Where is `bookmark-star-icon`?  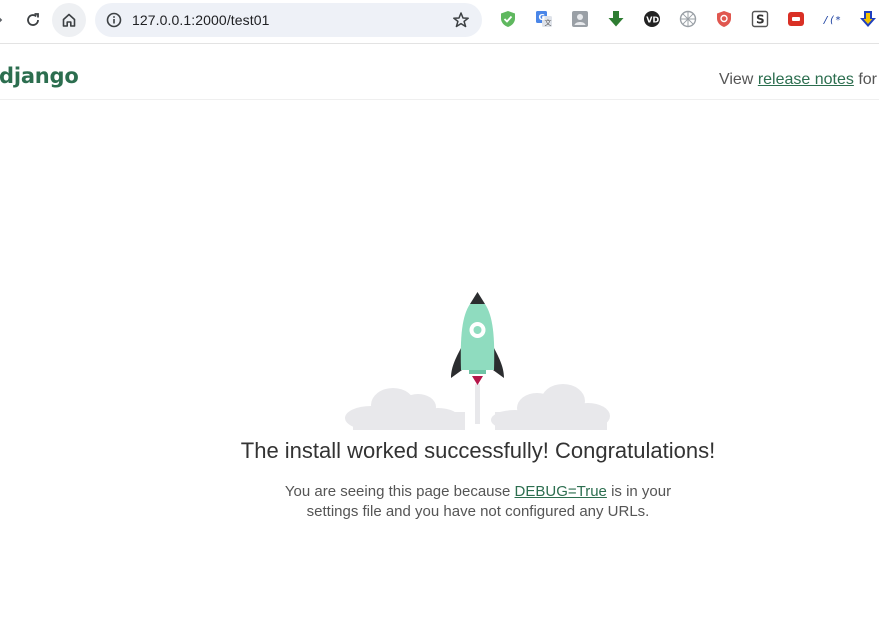
bookmark-star-icon is located at coordinates (461, 20).